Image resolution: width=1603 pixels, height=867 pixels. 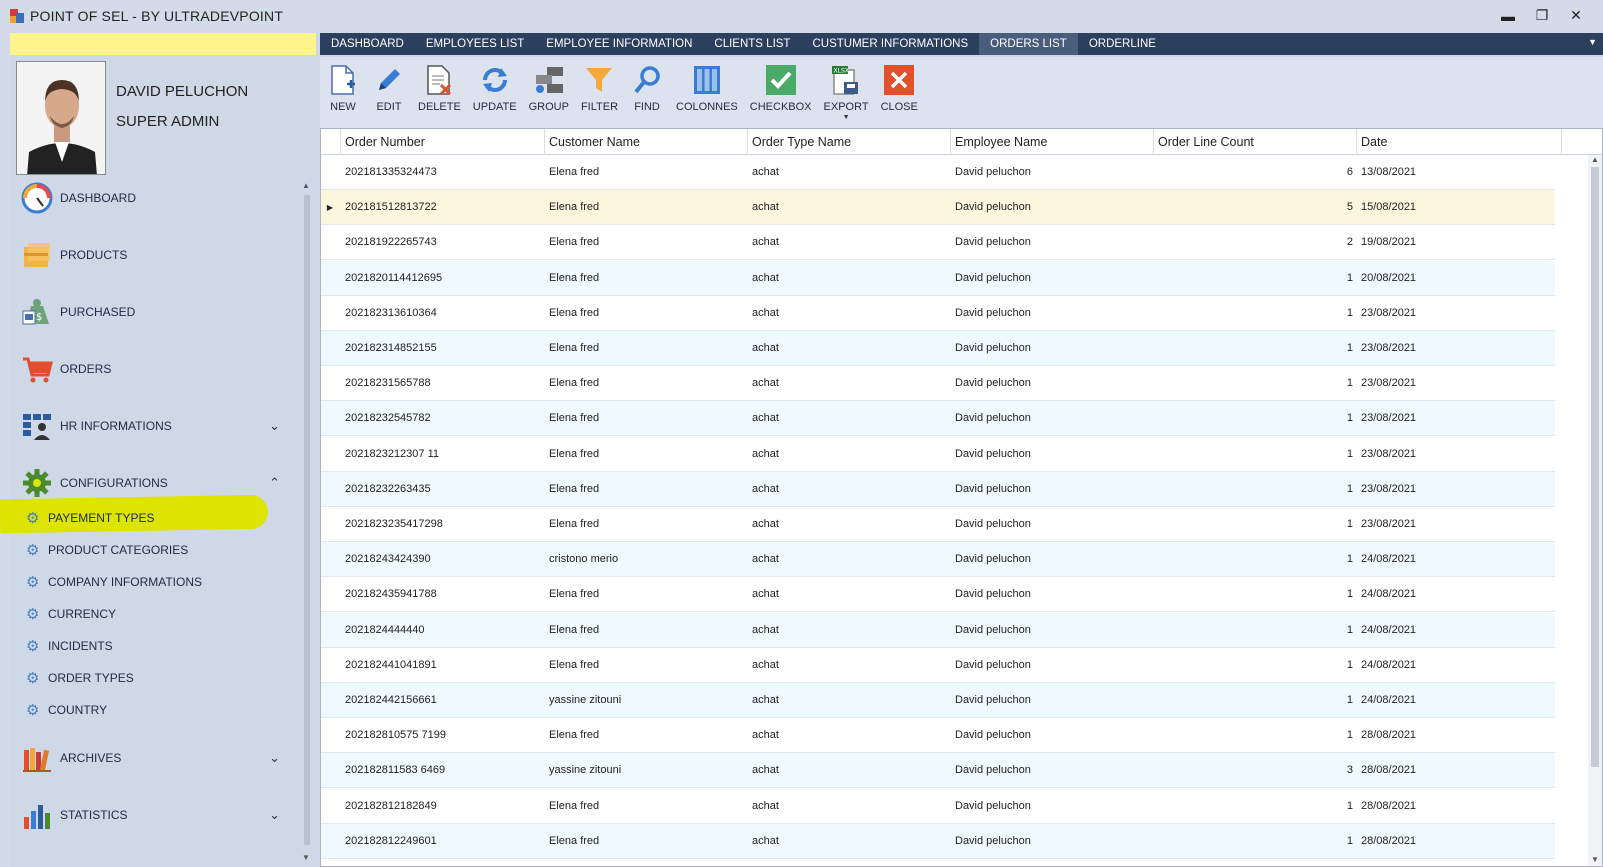 I want to click on config-item-currency: ⚙ CURRENCY, so click(x=71, y=614).